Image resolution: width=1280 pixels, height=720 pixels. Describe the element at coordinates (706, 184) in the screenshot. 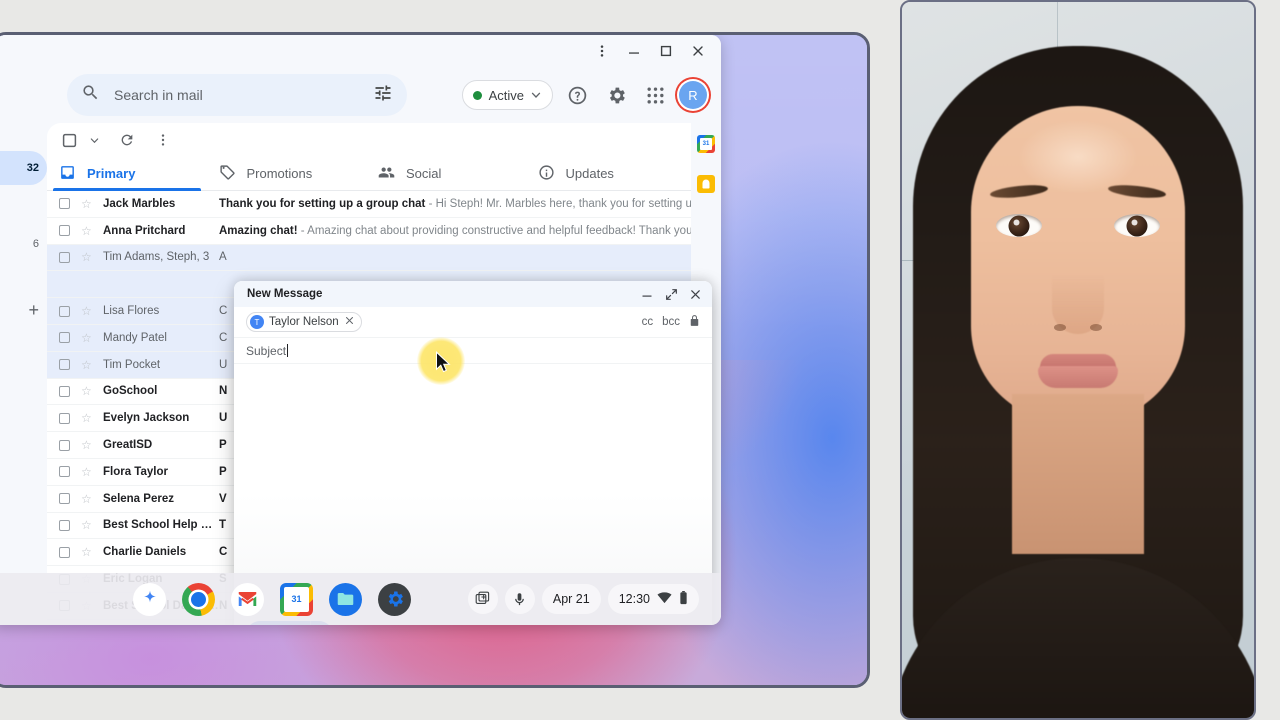

I see `keep-icon` at that location.